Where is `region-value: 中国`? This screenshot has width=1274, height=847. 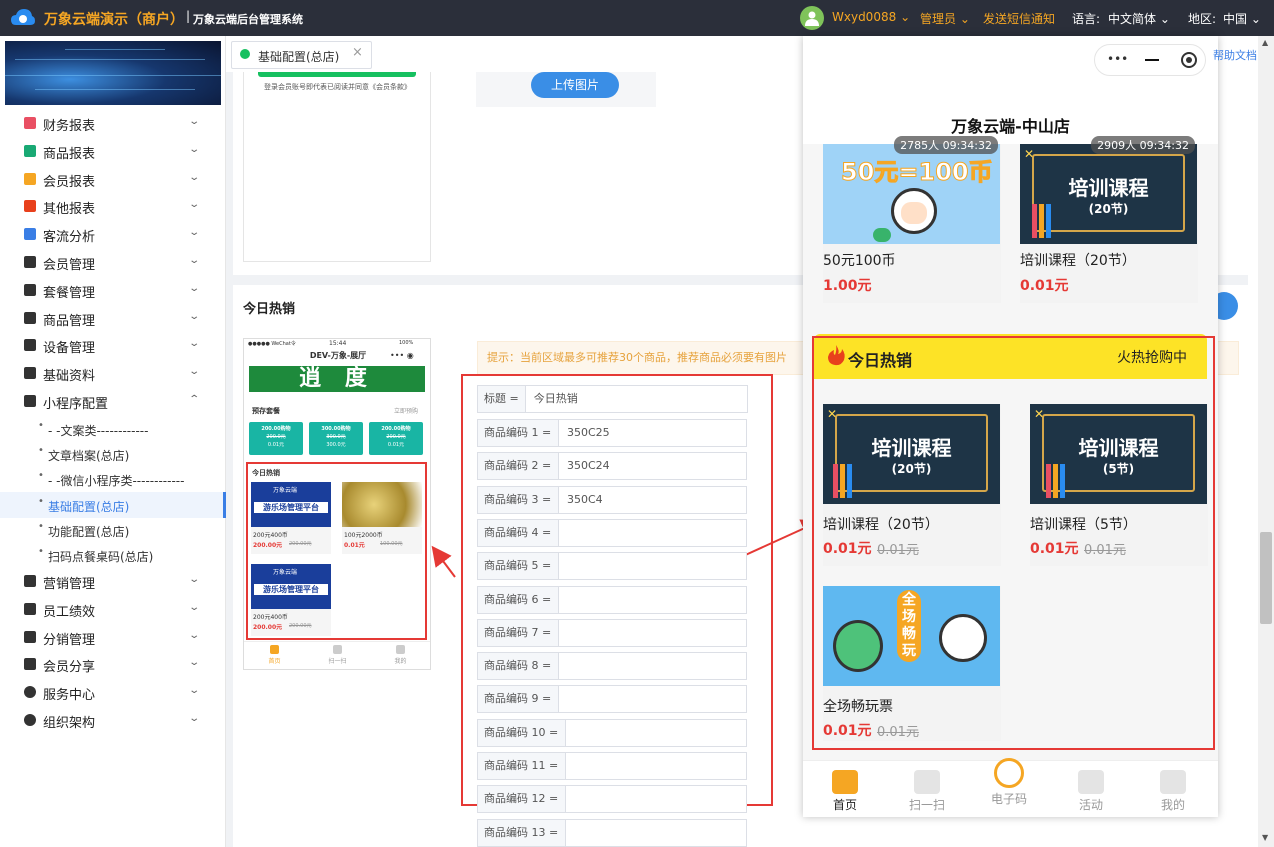 region-value: 中国 is located at coordinates (1235, 19).